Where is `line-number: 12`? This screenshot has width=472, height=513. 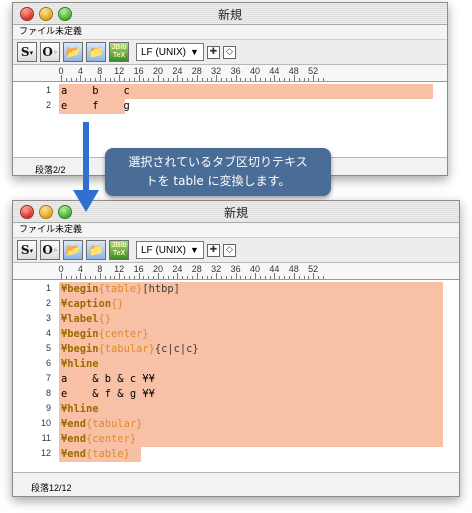
line-number: 12 is located at coordinates (45, 453).